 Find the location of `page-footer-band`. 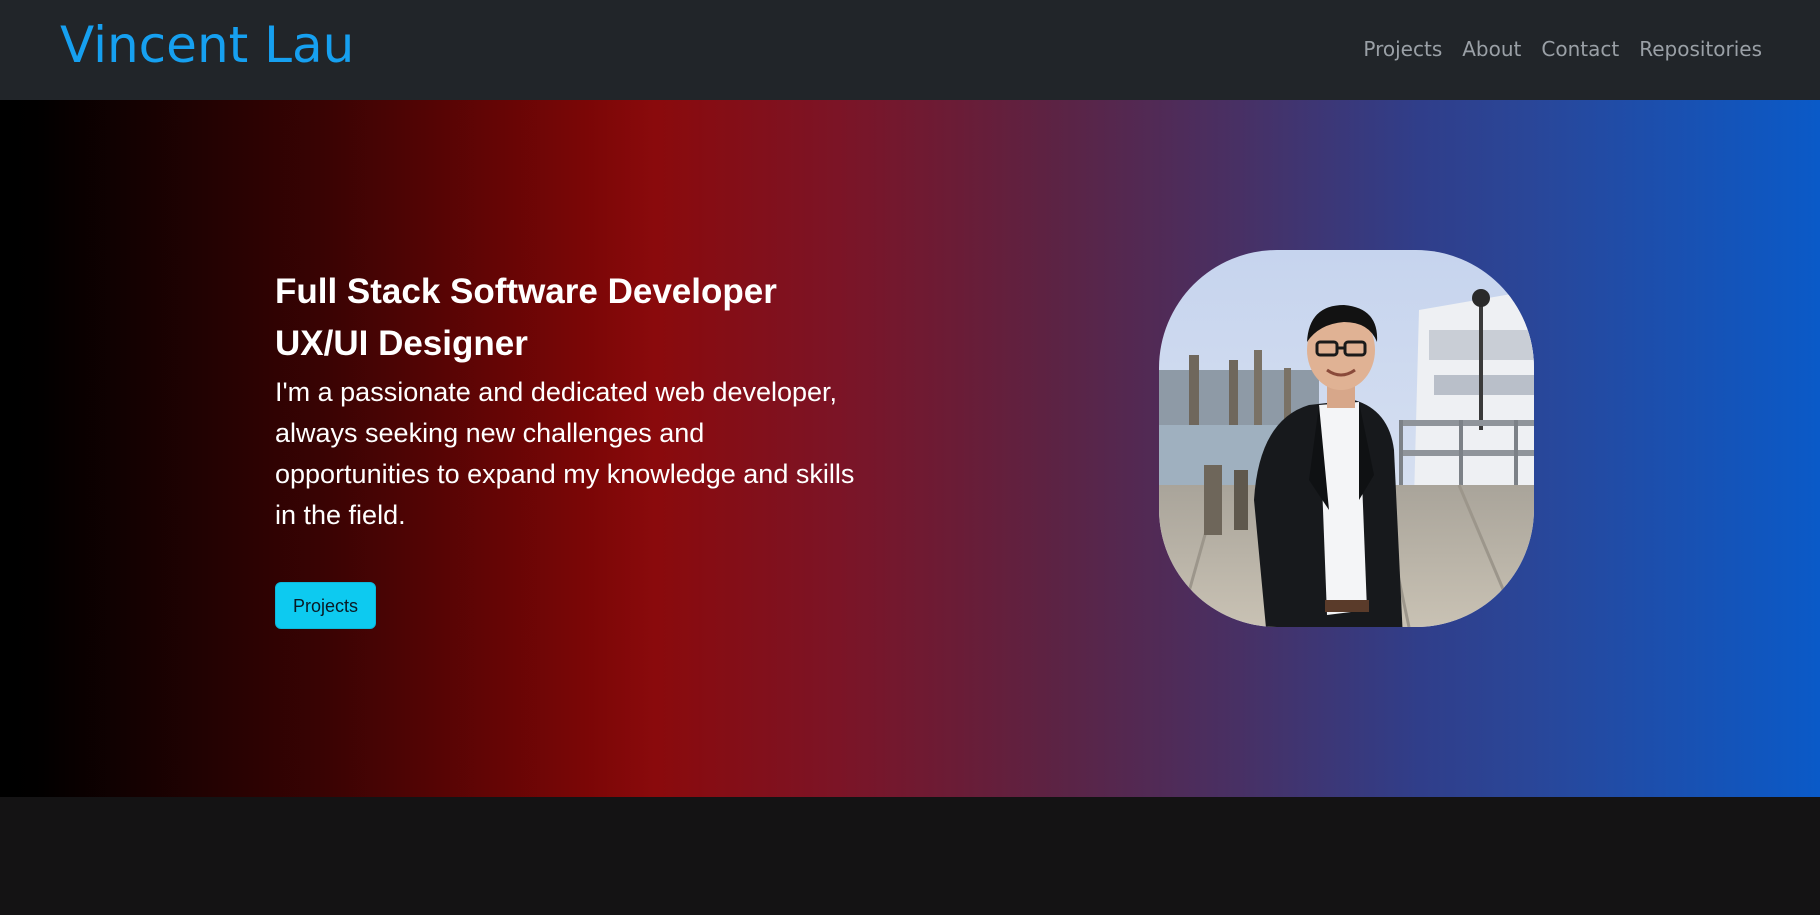

page-footer-band is located at coordinates (910, 856).